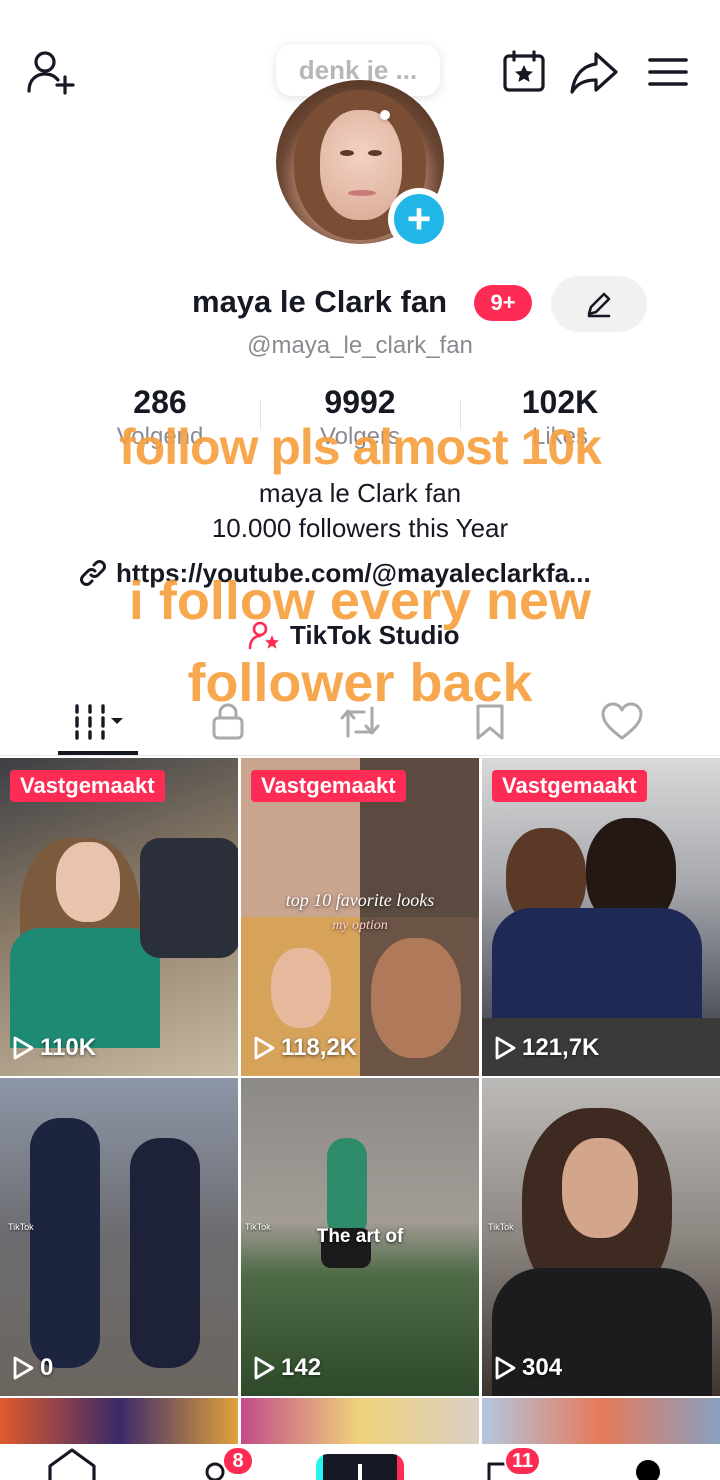 The image size is (720, 1480). I want to click on stat-label: Volgend, so click(160, 436).